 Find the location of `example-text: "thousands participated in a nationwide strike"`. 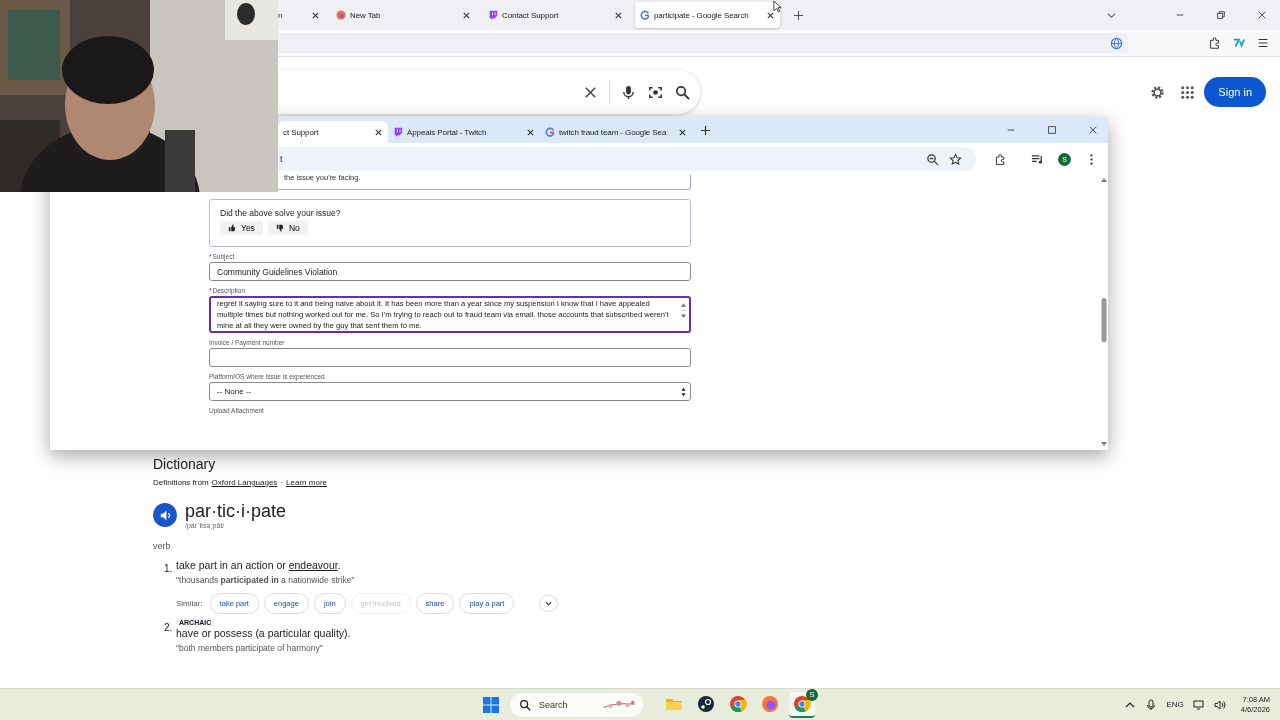

example-text: "thousands participated in a nationwide strike" is located at coordinates (266, 580).